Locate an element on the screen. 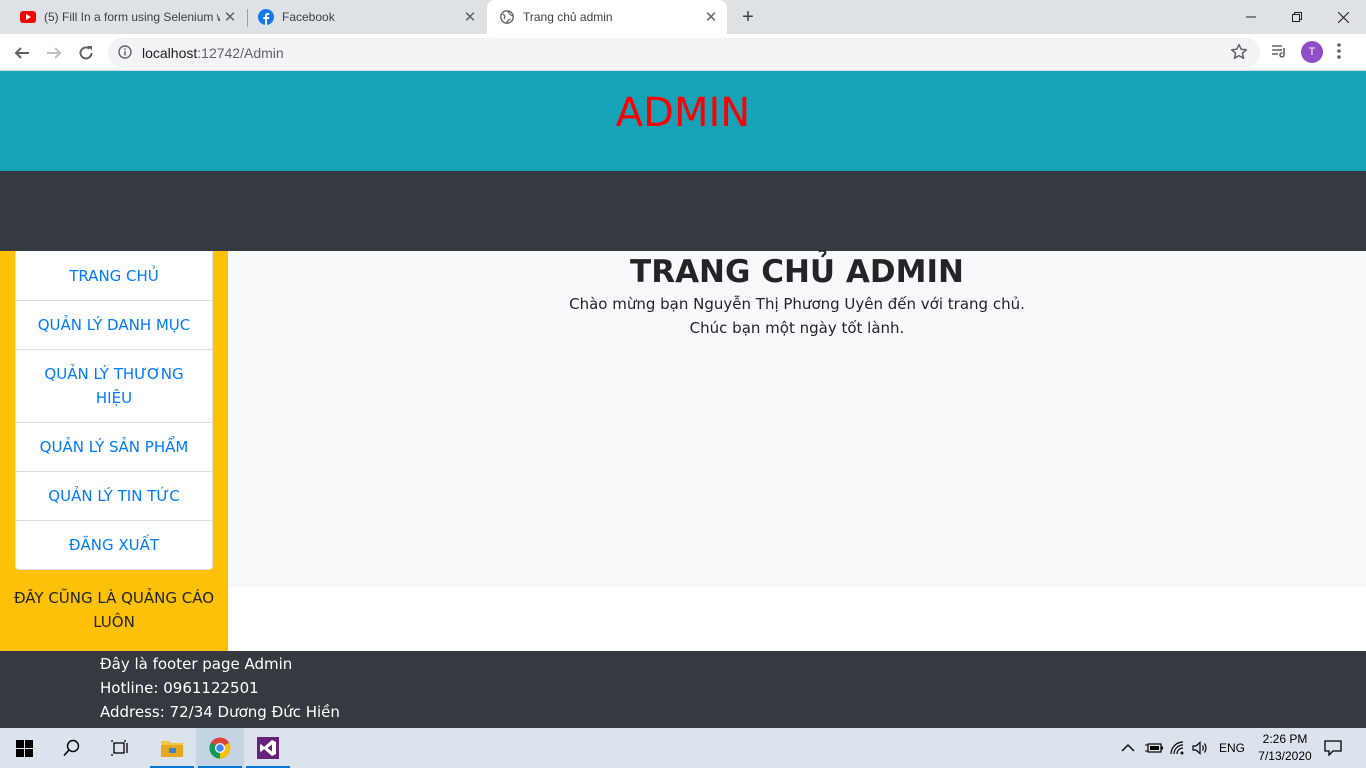  notification-icon is located at coordinates (1333, 748).